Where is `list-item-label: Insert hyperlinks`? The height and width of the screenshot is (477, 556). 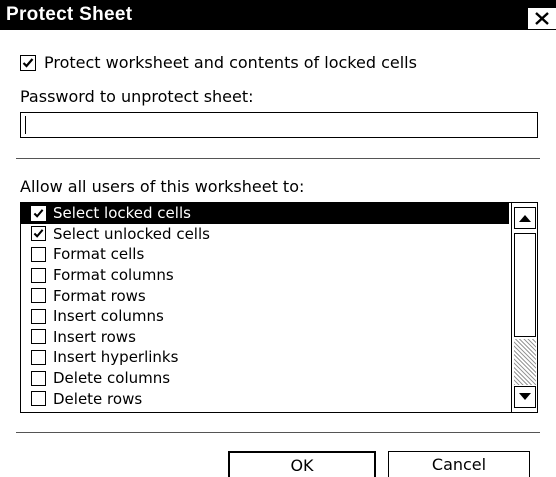 list-item-label: Insert hyperlinks is located at coordinates (116, 357).